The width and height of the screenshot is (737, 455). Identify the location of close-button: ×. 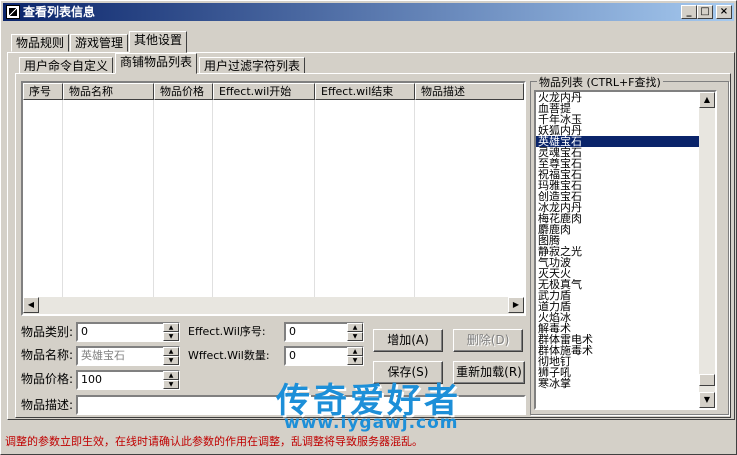
(724, 12).